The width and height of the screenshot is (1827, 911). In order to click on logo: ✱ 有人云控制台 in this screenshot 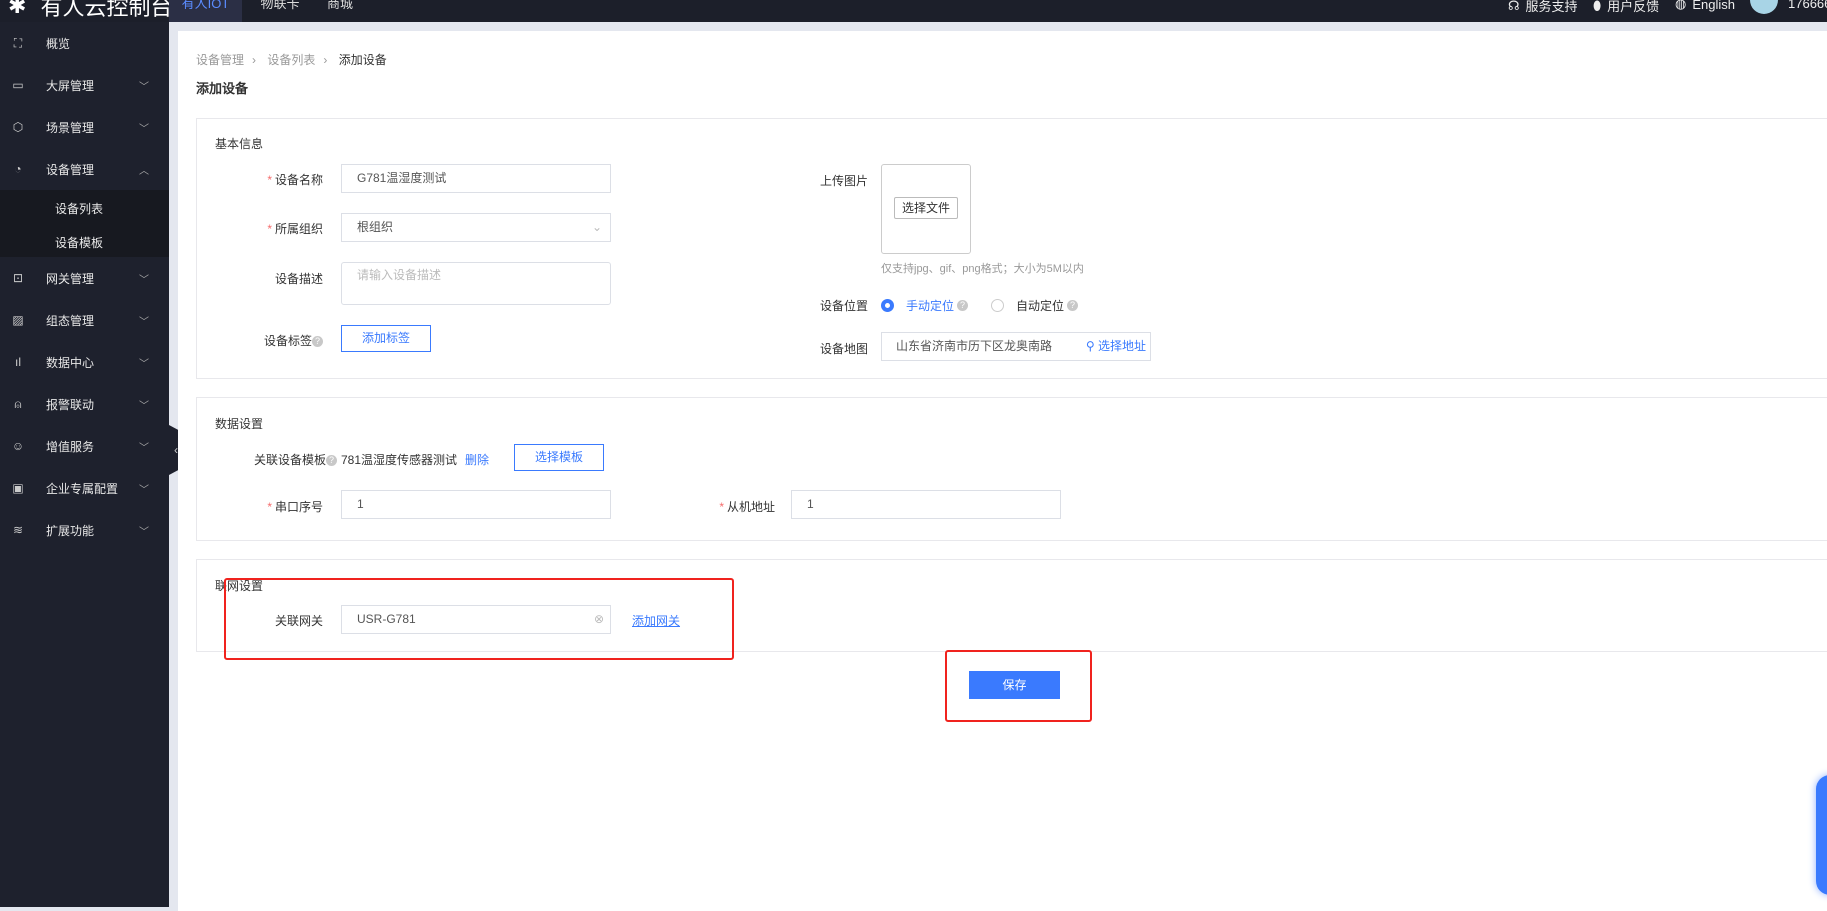, I will do `click(86, 11)`.